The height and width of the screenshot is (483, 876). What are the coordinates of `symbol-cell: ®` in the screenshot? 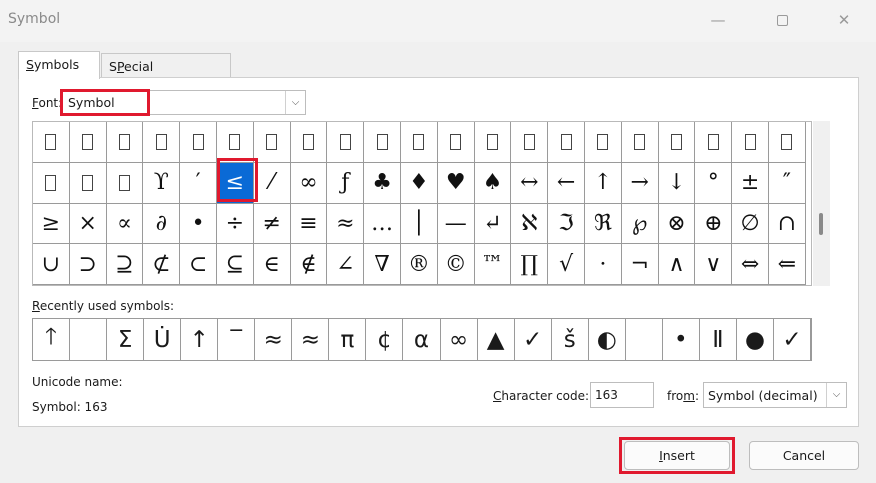 It's located at (419, 265).